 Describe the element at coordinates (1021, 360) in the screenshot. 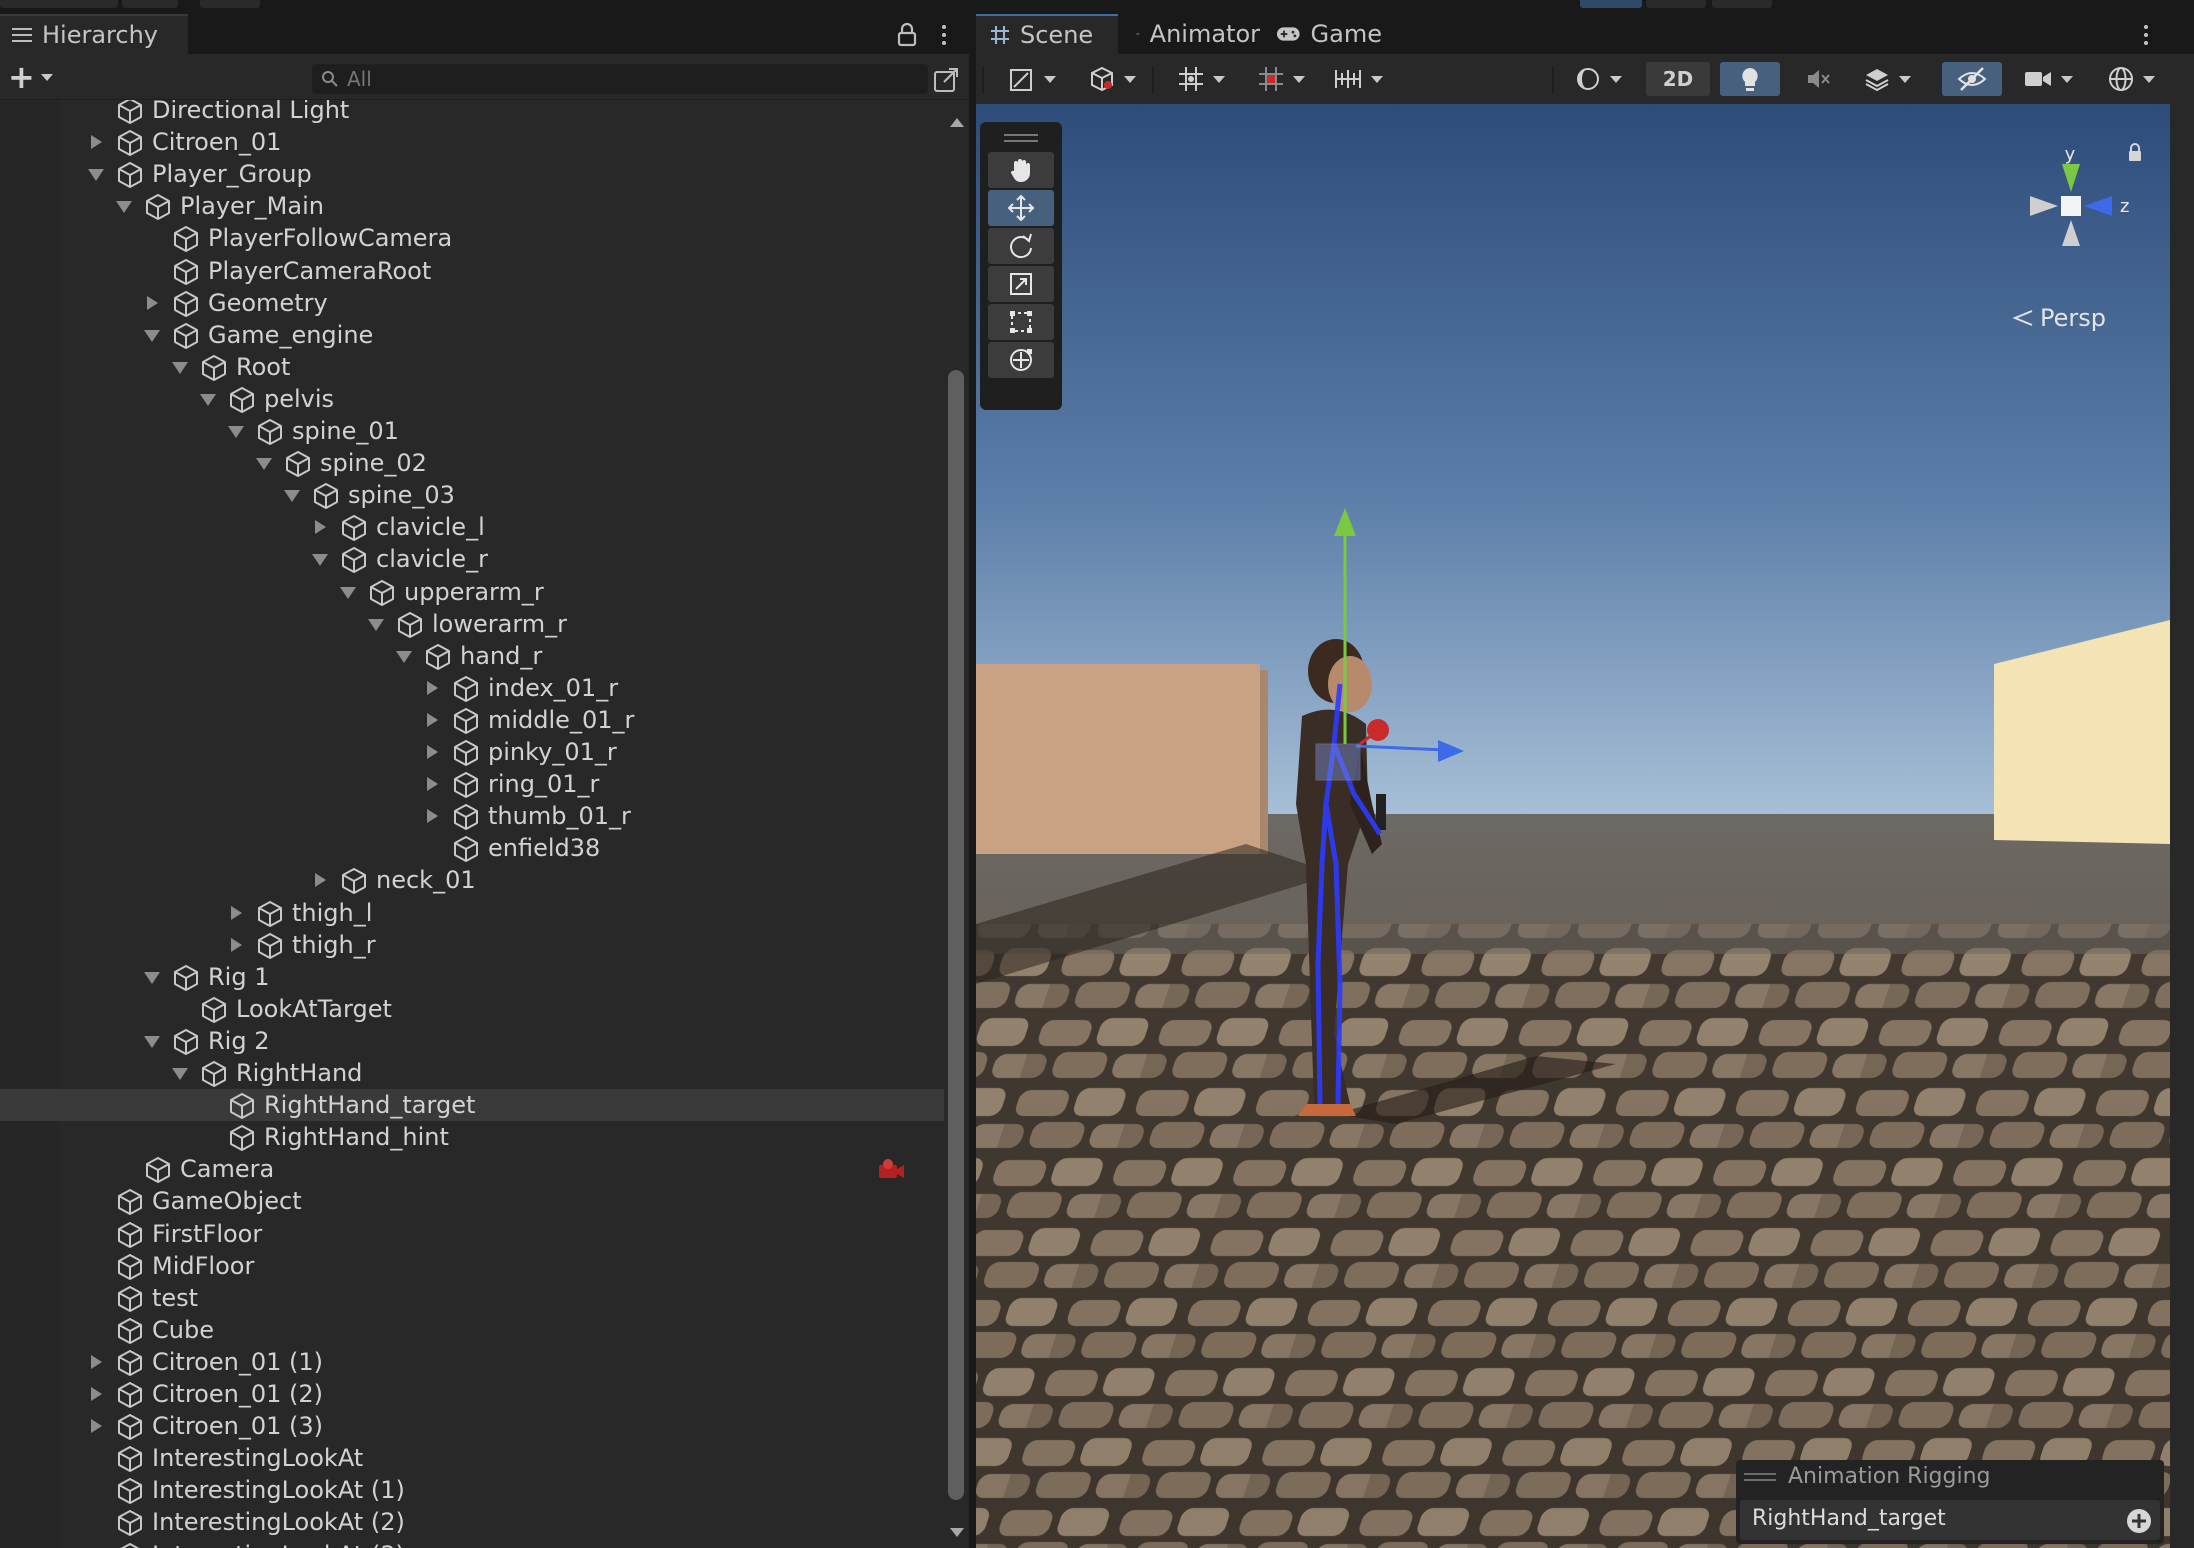

I see `transform-tool-button` at that location.